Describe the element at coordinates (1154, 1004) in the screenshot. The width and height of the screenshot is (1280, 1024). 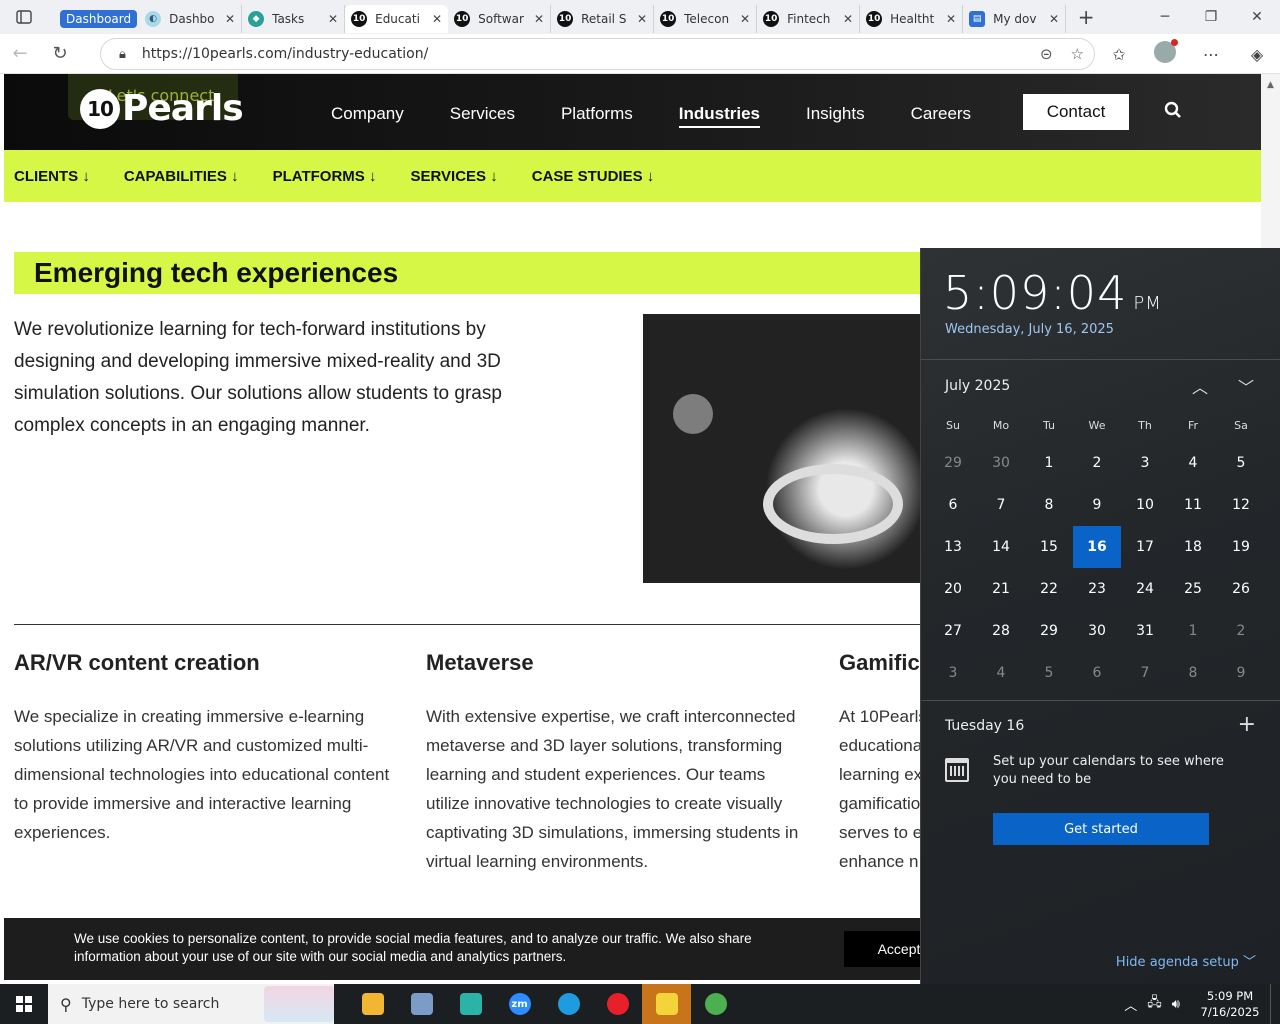
I see `network-icon: 🖧︎` at that location.